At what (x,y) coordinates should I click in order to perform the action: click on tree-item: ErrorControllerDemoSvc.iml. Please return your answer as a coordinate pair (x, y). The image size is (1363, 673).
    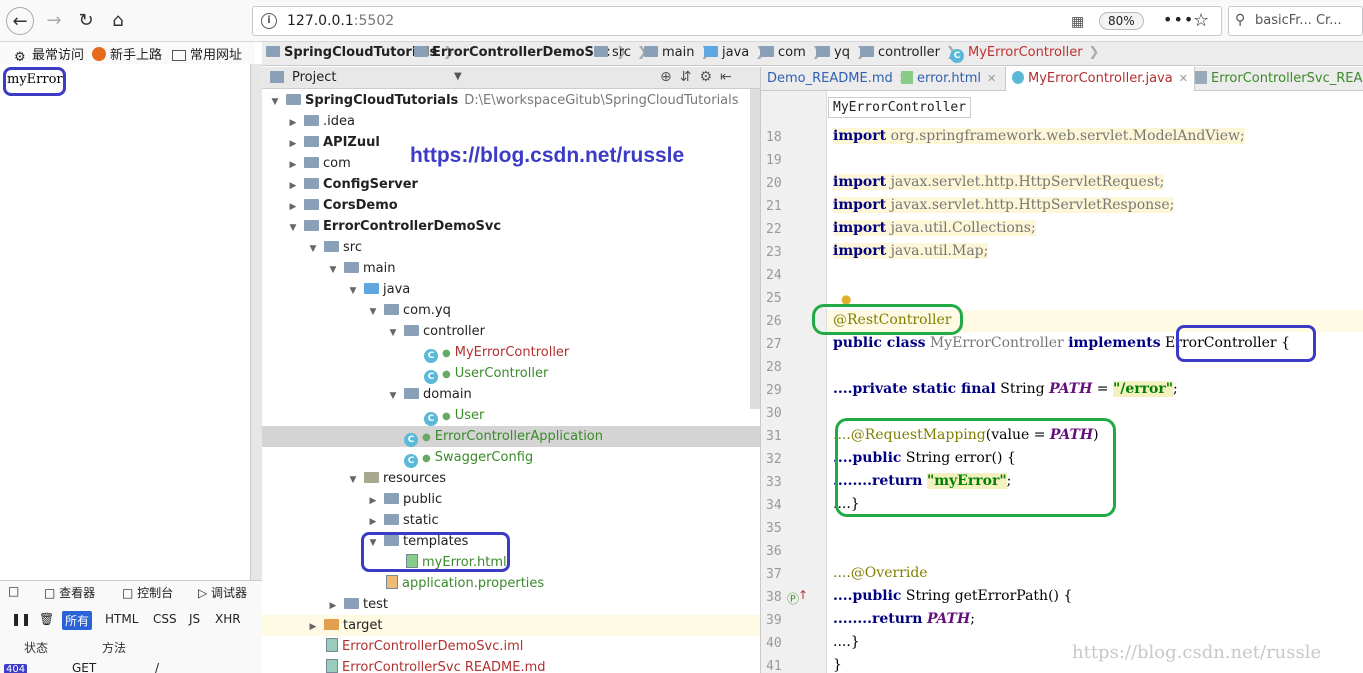
    Looking at the image, I should click on (511, 646).